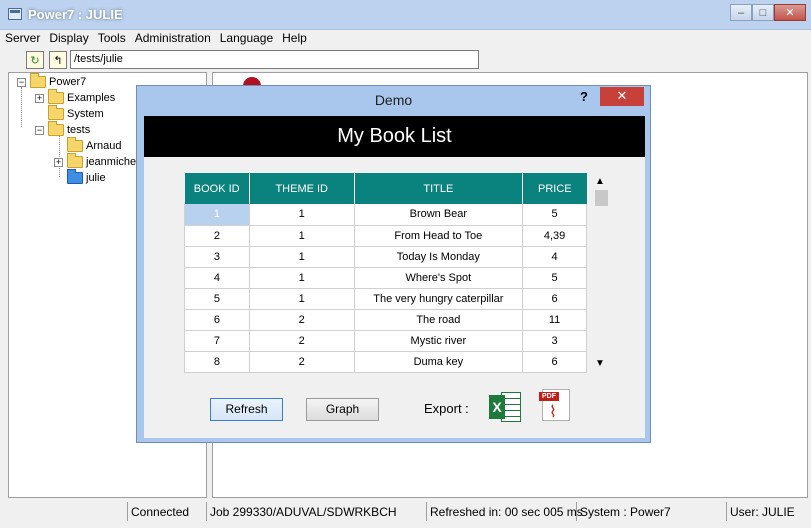 The image size is (811, 528). Describe the element at coordinates (342, 409) in the screenshot. I see `graph-button: Graph` at that location.